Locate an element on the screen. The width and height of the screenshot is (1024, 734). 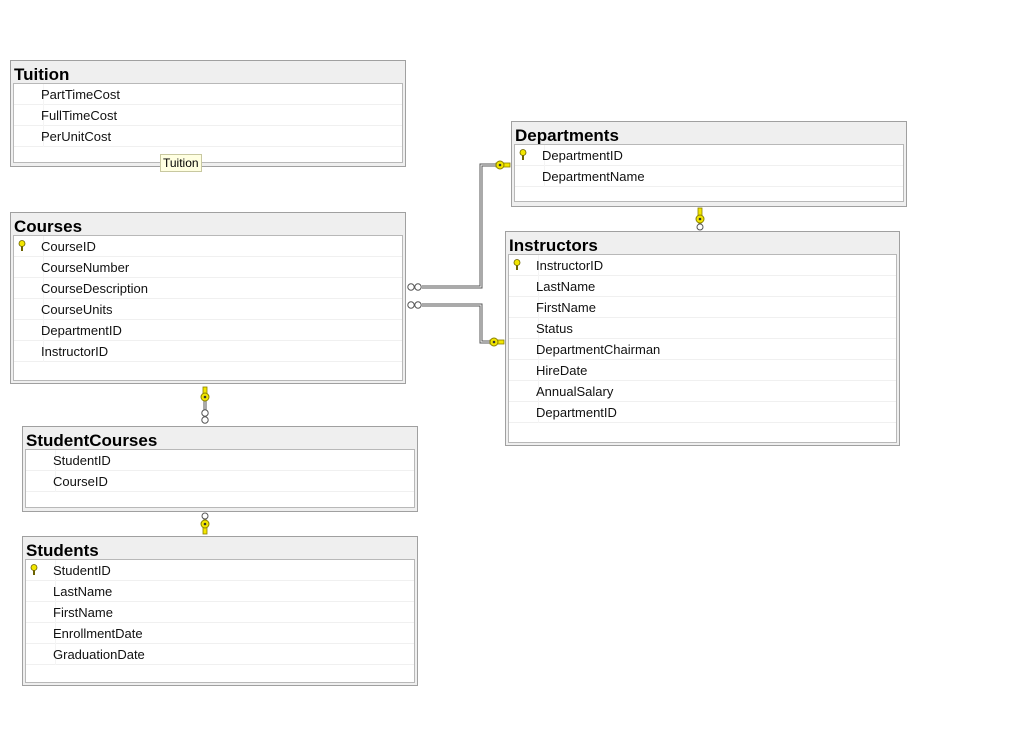
table-title: Tuition is located at coordinates (42, 74).